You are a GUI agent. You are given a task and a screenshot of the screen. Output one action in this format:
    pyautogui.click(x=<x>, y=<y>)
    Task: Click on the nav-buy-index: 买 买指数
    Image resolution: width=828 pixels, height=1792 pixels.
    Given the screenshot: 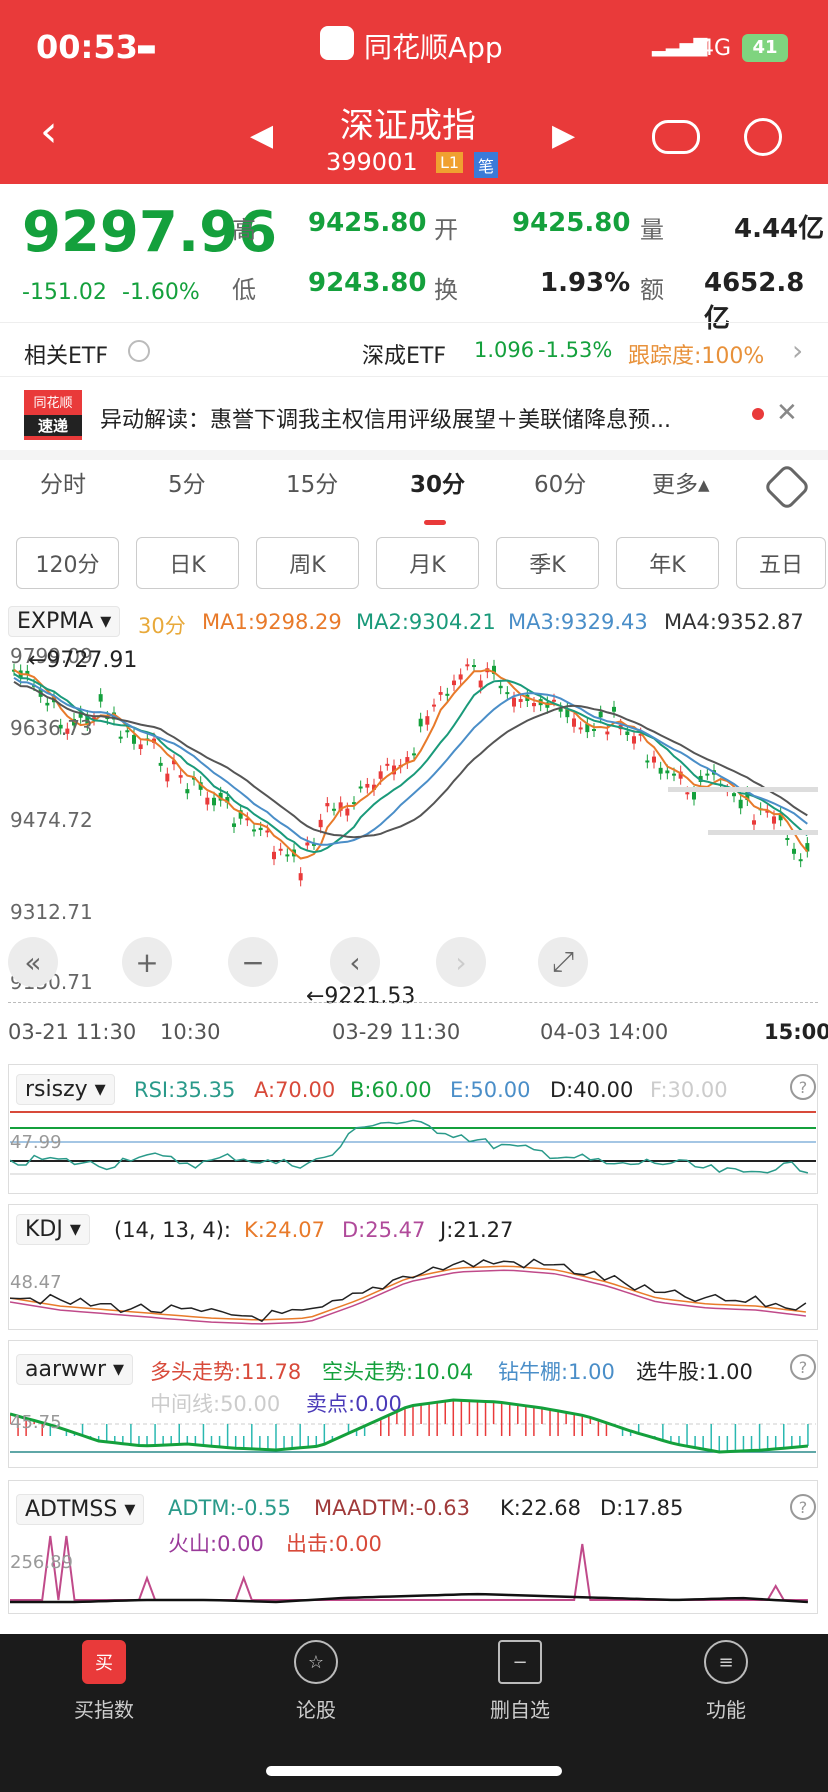 What is the action you would take?
    pyautogui.click(x=104, y=1681)
    